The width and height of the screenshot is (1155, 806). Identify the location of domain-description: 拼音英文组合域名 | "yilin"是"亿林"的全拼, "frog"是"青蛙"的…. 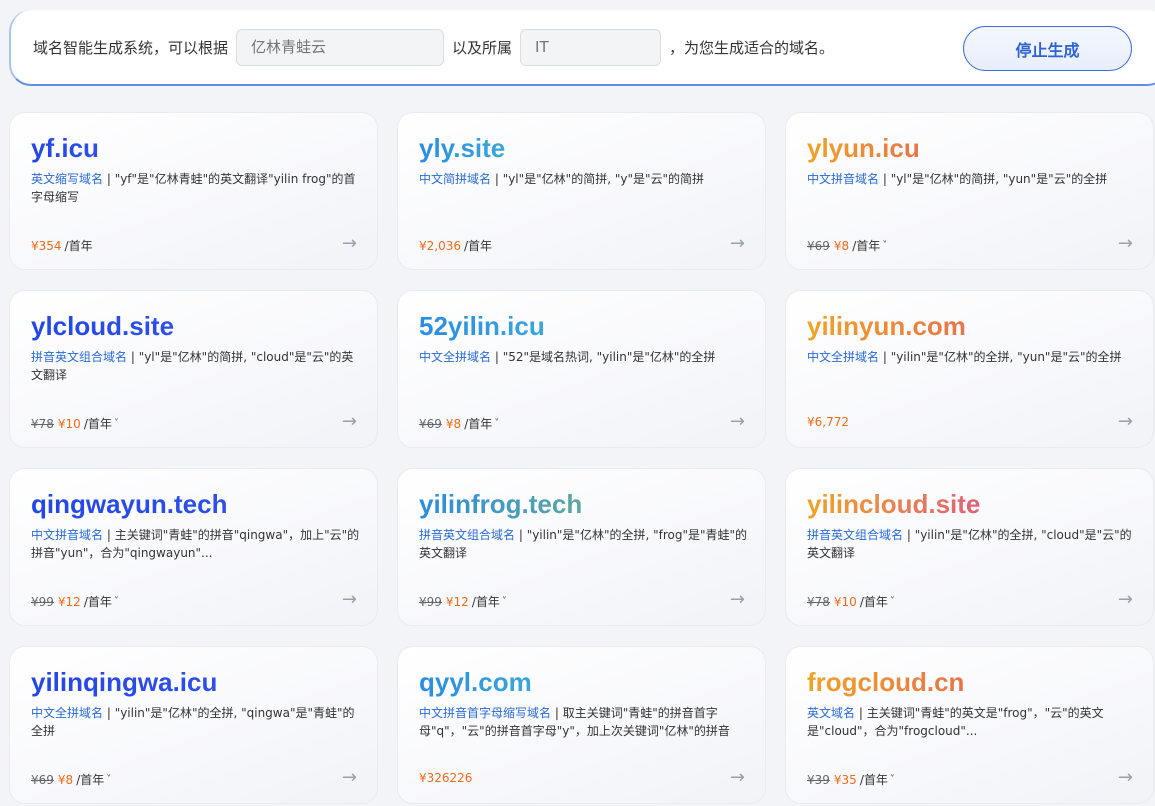
(584, 544).